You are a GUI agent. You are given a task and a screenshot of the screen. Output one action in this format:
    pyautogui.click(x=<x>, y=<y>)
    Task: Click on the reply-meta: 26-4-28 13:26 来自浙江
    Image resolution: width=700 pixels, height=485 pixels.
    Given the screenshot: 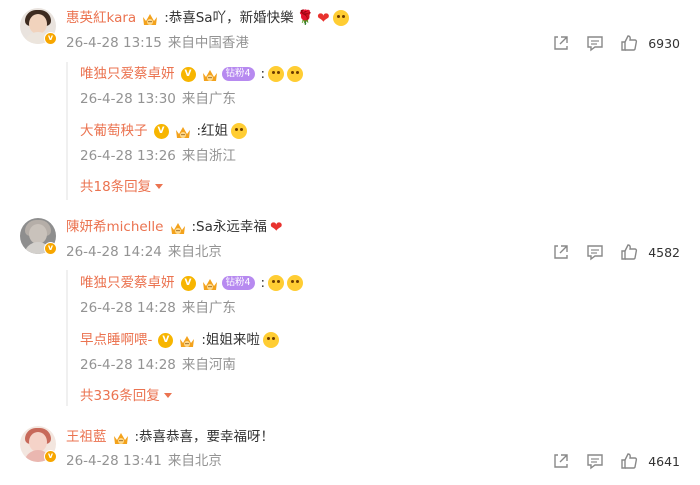 What is the action you would take?
    pyautogui.click(x=158, y=156)
    